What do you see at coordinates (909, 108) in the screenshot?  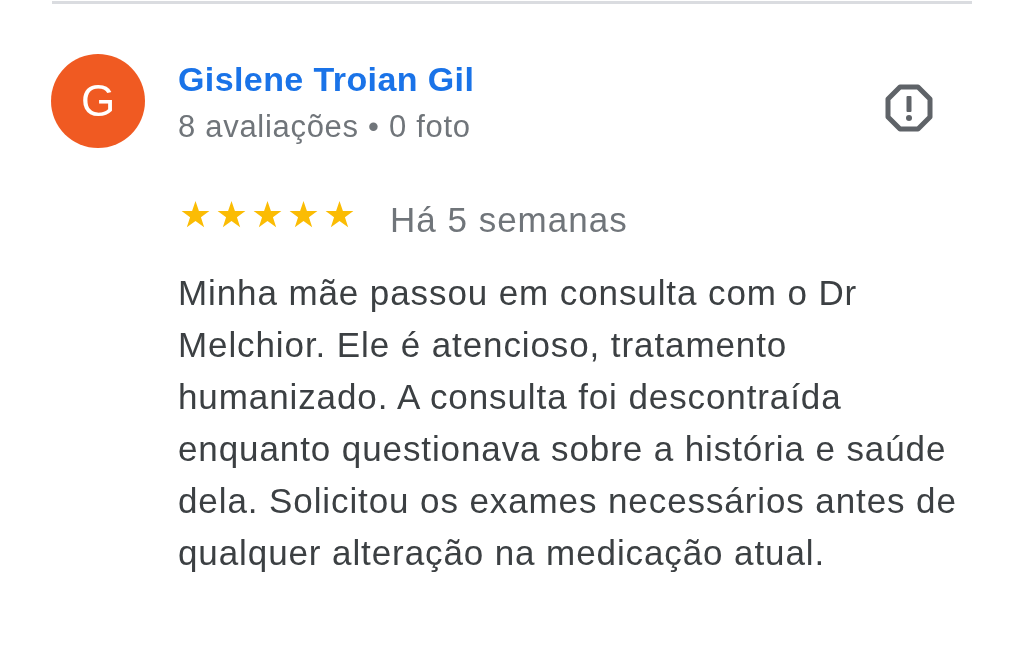 I see `report-icon` at bounding box center [909, 108].